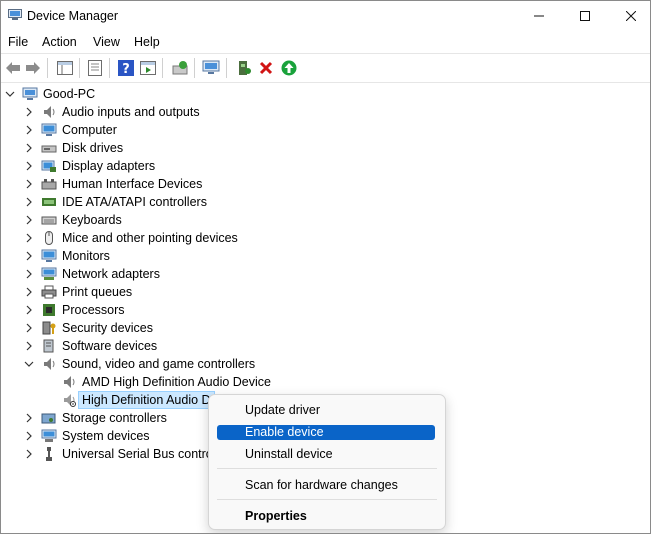 The image size is (651, 534). Describe the element at coordinates (150, 238) in the screenshot. I see `tree-category-label: Mice and other pointing devices` at that location.